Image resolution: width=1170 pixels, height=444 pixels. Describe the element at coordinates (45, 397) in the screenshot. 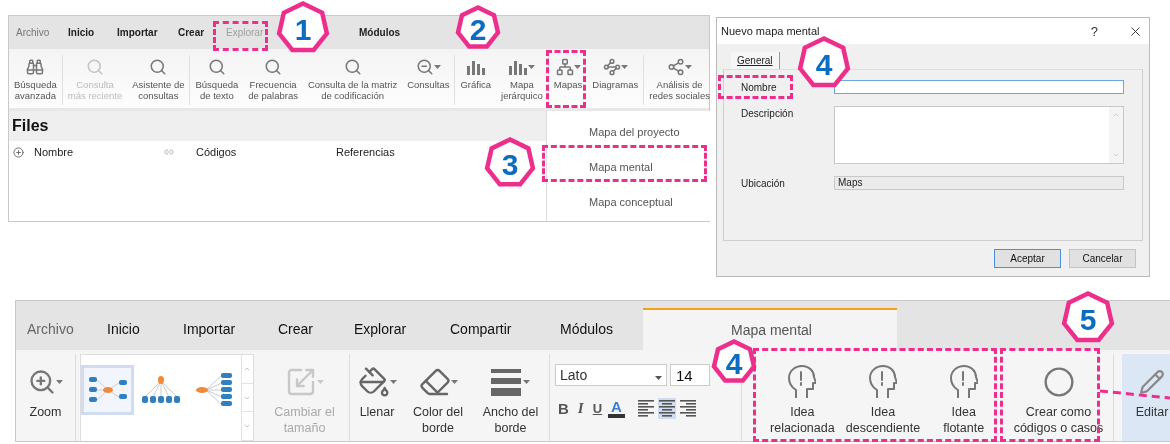

I see `zoom-button: Zoom` at that location.